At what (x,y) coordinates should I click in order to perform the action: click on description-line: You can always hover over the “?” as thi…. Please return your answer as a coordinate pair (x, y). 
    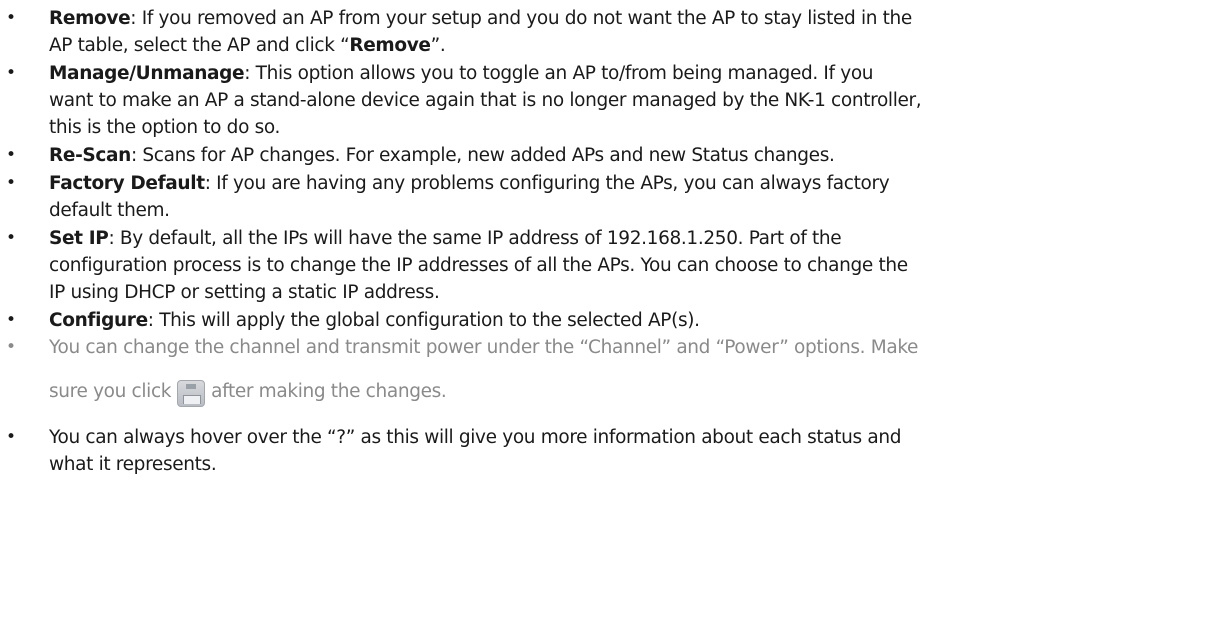
    Looking at the image, I should click on (475, 437).